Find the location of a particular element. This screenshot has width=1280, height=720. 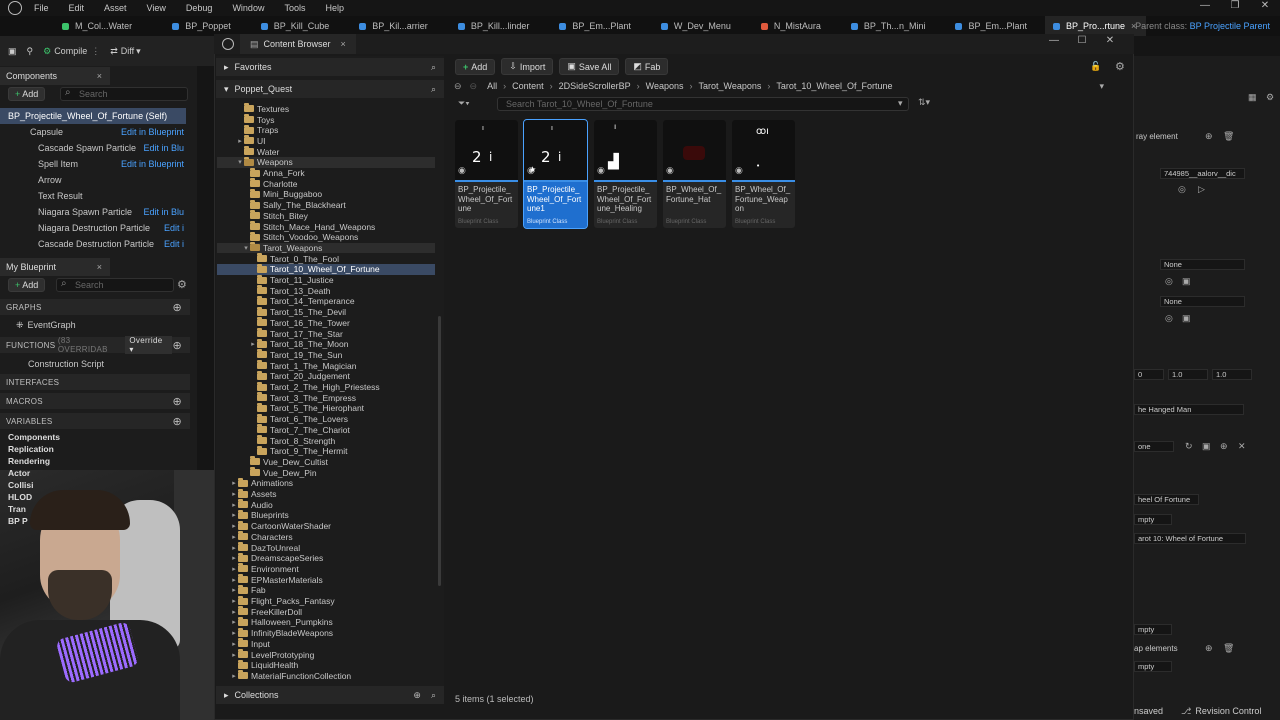

tab-bp-projectile-wheel-of-fortune: BP_Pro...rtune × is located at coordinates (1095, 26).